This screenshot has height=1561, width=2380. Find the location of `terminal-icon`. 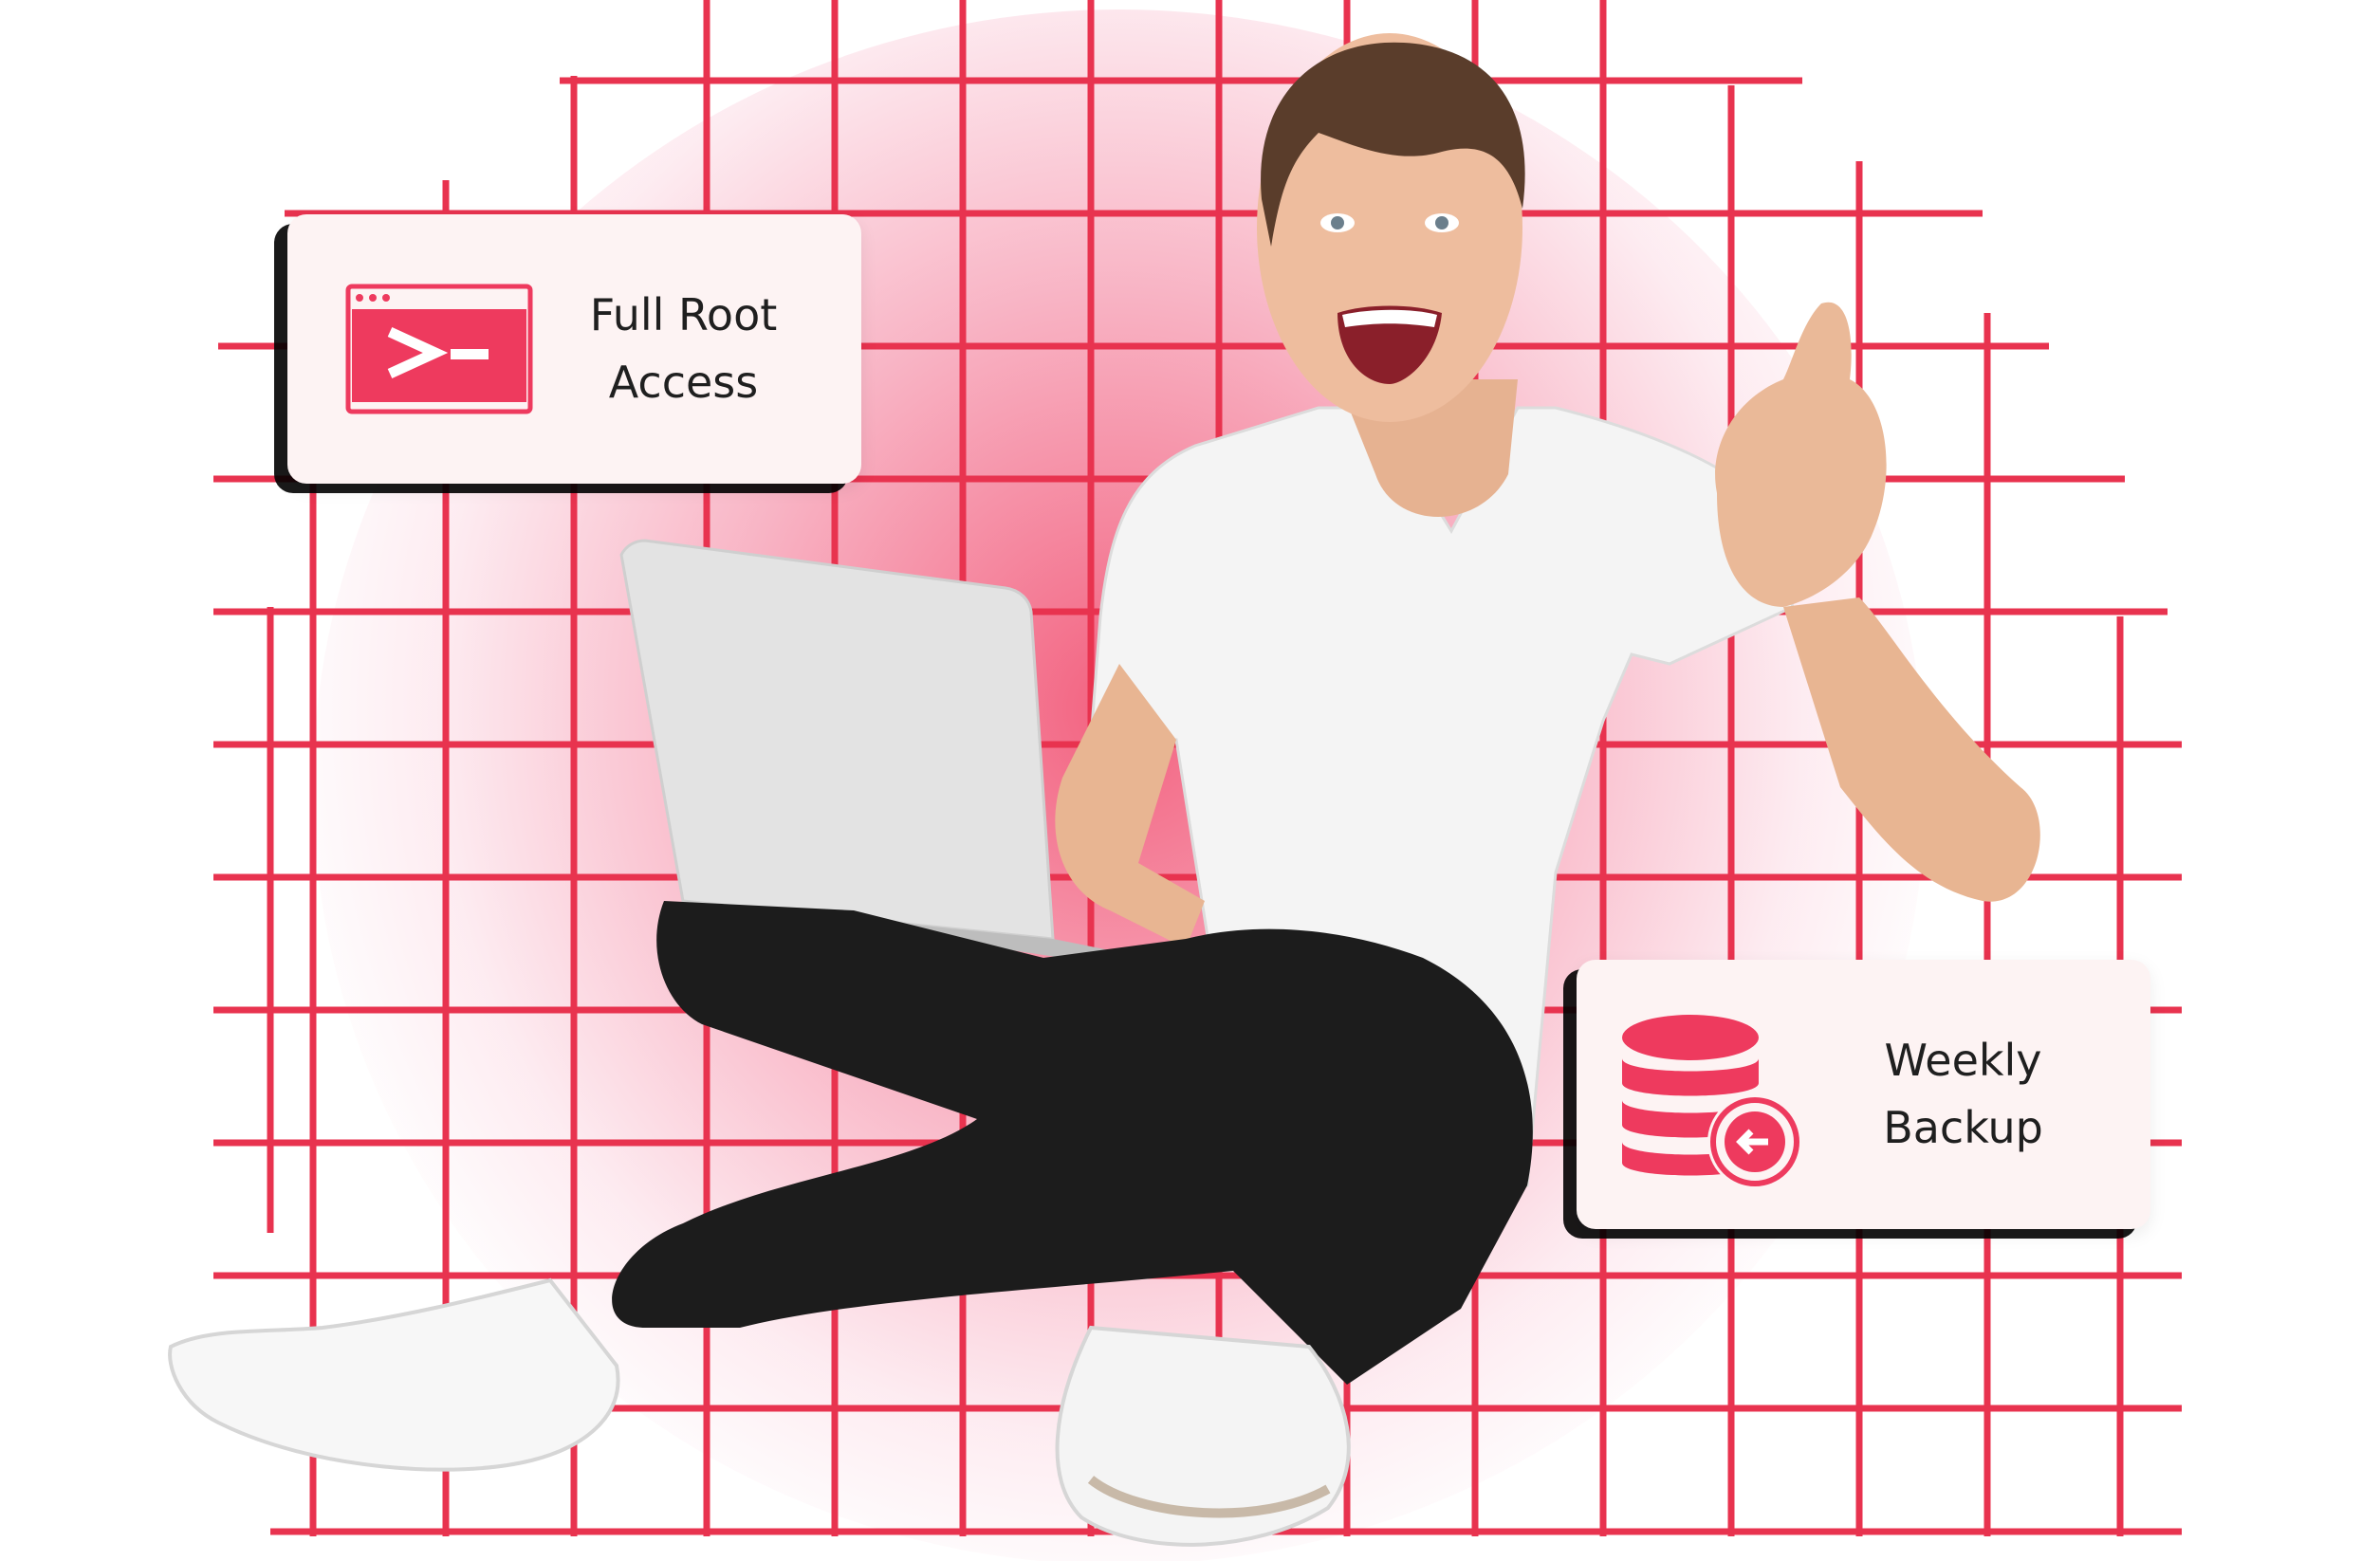

terminal-icon is located at coordinates (439, 349).